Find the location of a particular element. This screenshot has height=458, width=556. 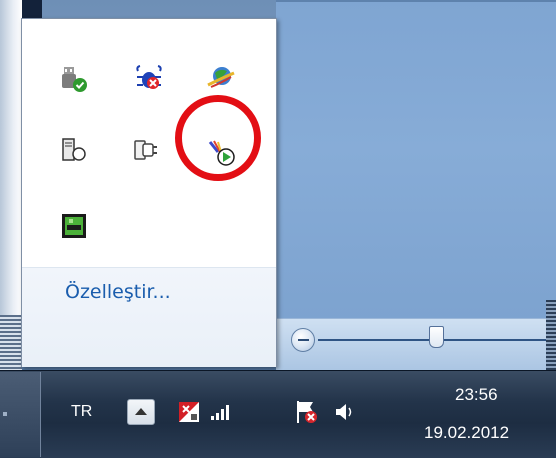

zoom-slider-bar is located at coordinates (416, 345).